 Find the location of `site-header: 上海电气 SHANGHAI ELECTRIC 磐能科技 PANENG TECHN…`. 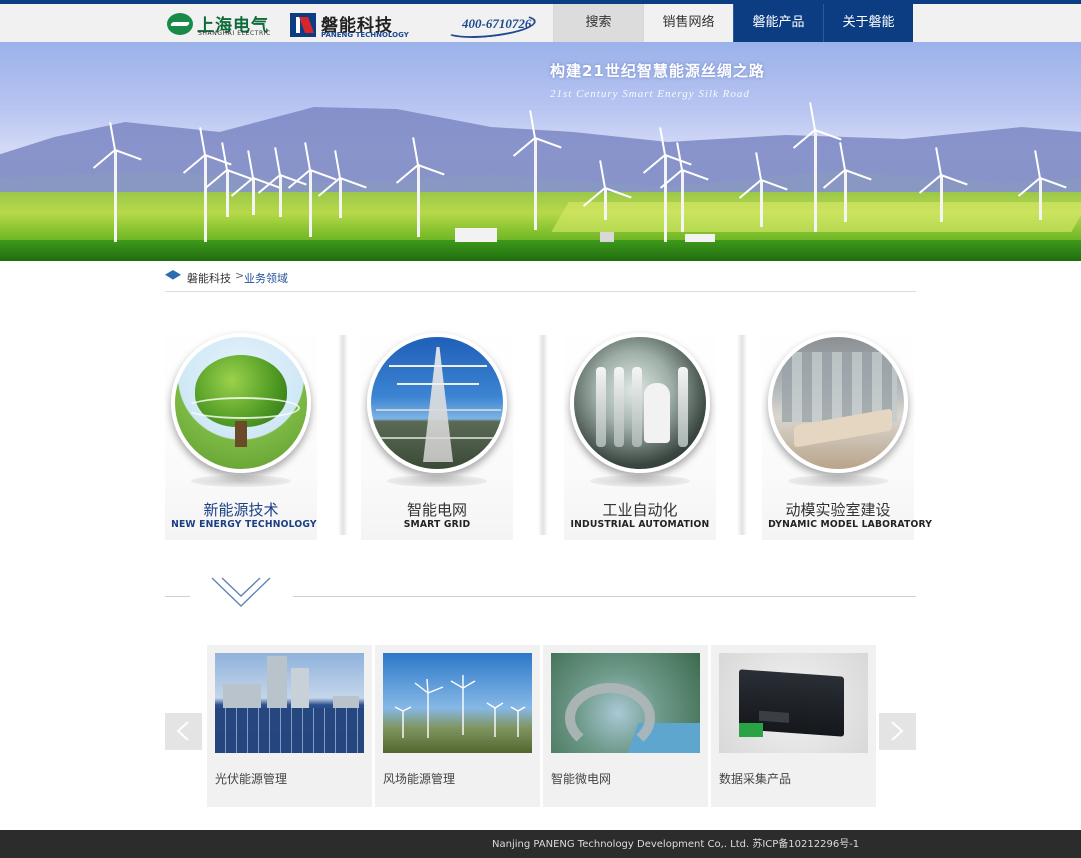

site-header: 上海电气 SHANGHAI ELECTRIC 磐能科技 PANENG TECHN… is located at coordinates (540, 23).